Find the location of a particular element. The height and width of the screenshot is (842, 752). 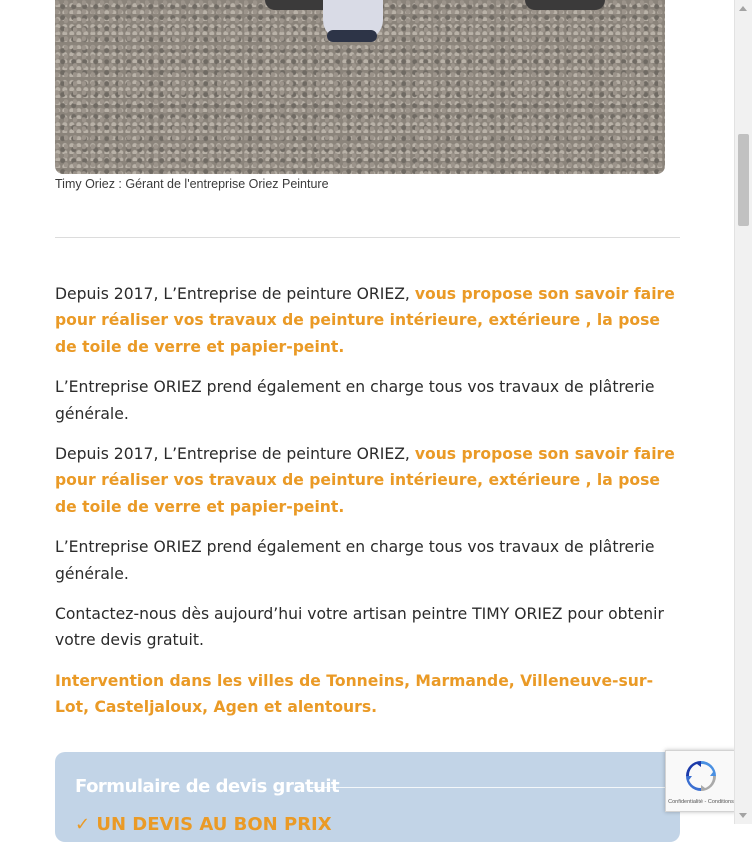

divider is located at coordinates (367, 237).